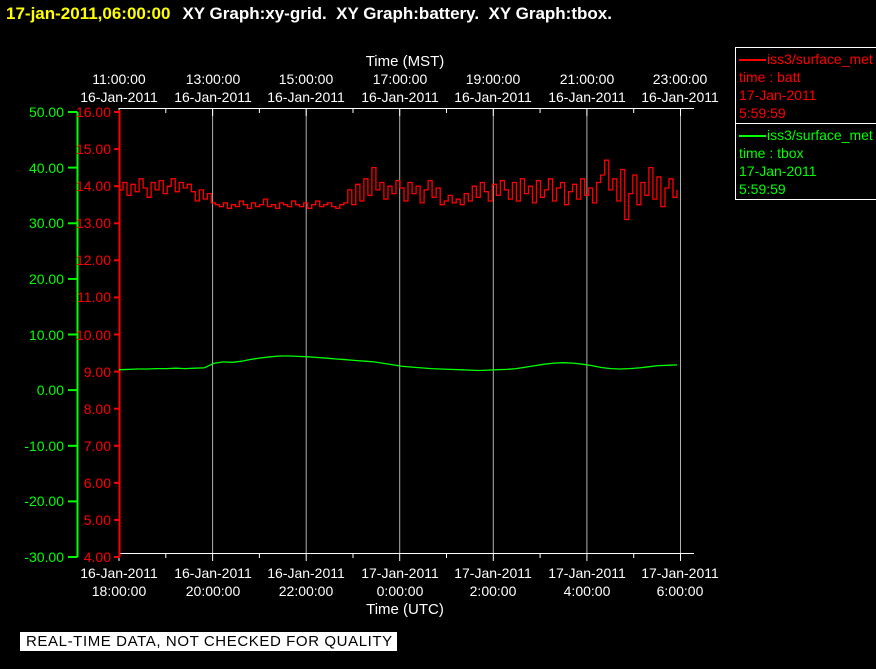  What do you see at coordinates (93, 186) in the screenshot?
I see `red-y-tick-label: 14.00` at bounding box center [93, 186].